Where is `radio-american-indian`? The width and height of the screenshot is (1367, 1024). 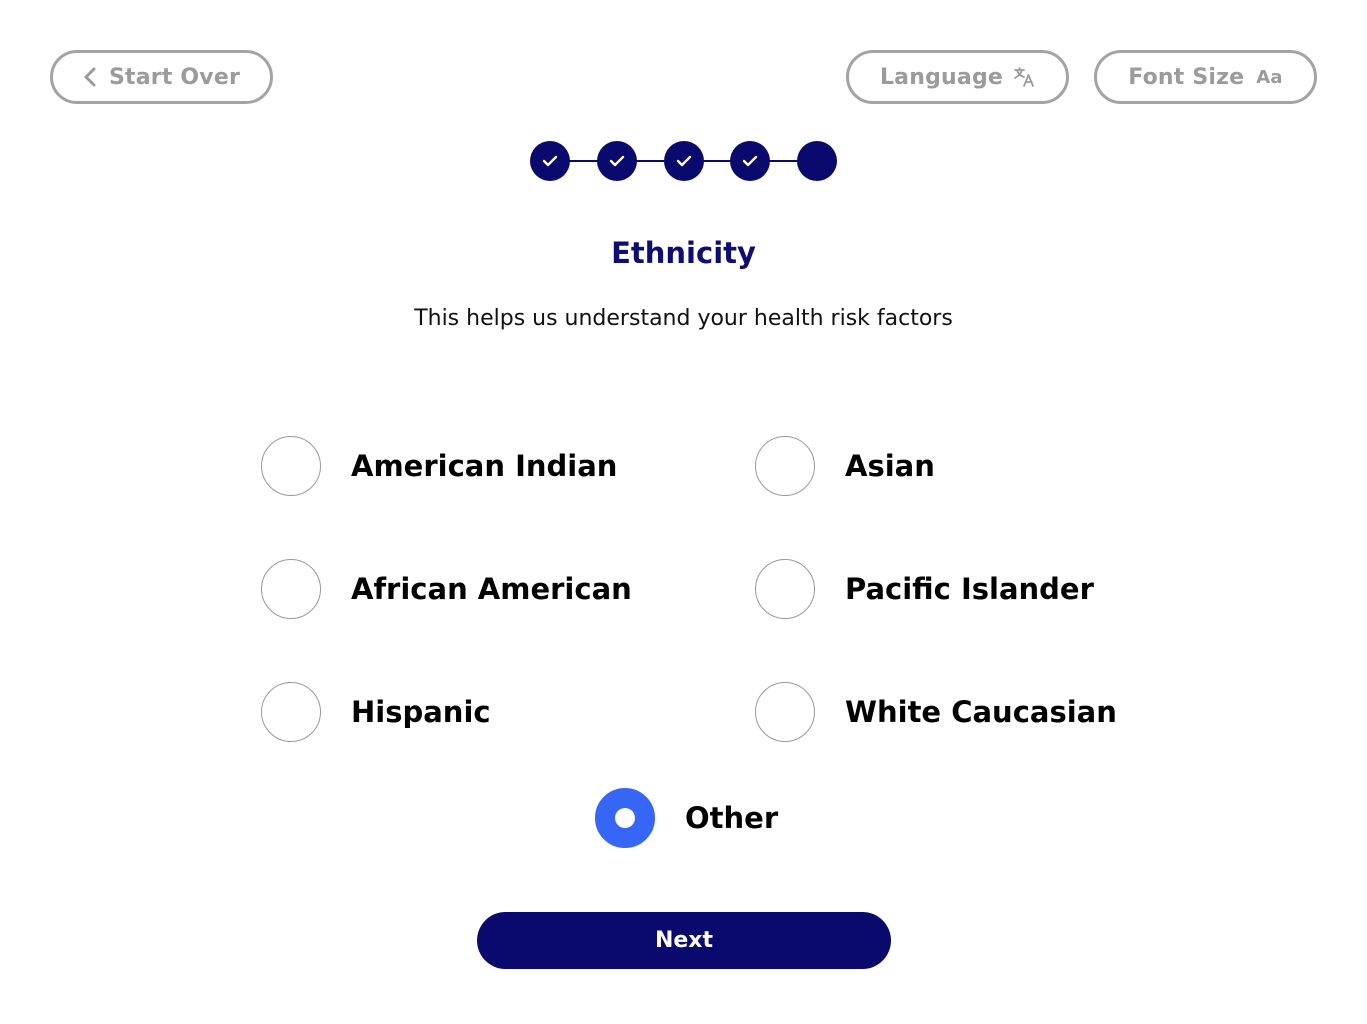 radio-american-indian is located at coordinates (291, 466).